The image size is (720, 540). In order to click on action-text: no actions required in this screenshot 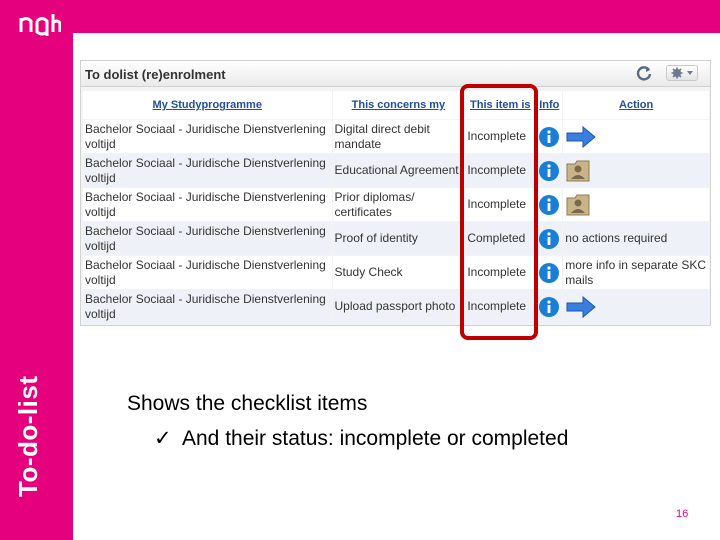, I will do `click(616, 238)`.